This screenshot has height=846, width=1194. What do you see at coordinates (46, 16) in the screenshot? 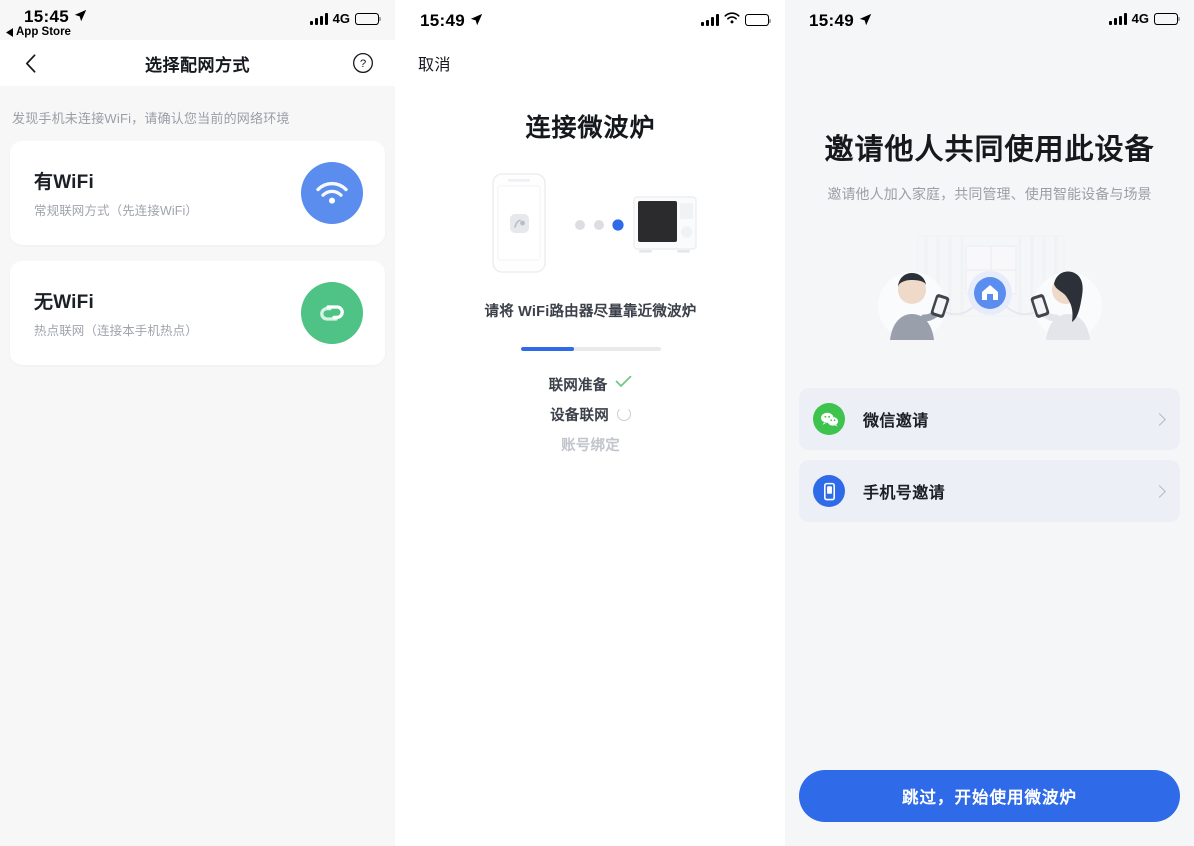
I see `status-bar-time: 15:45` at bounding box center [46, 16].